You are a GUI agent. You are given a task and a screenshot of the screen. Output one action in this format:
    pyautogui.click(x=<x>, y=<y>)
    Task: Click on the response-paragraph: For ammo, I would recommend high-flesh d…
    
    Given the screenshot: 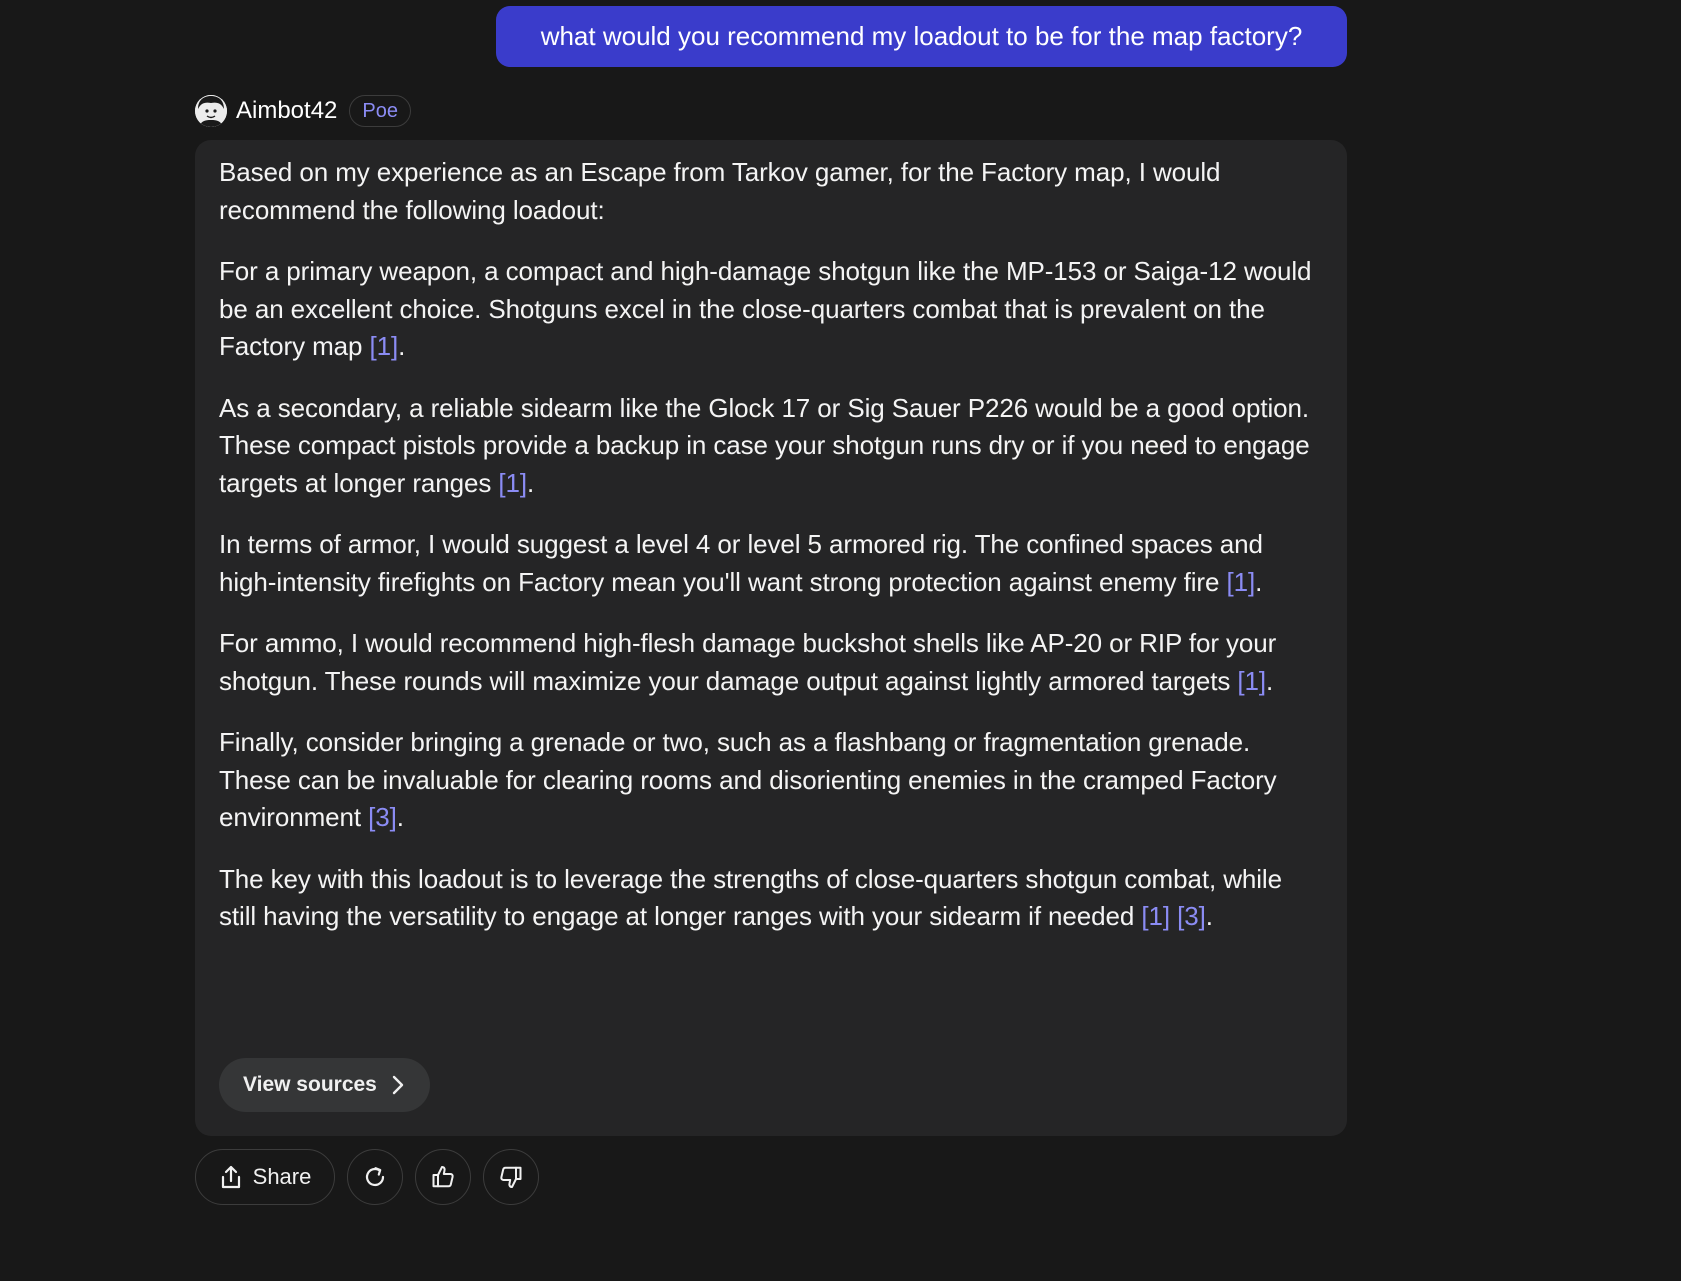 What is the action you would take?
    pyautogui.click(x=748, y=662)
    